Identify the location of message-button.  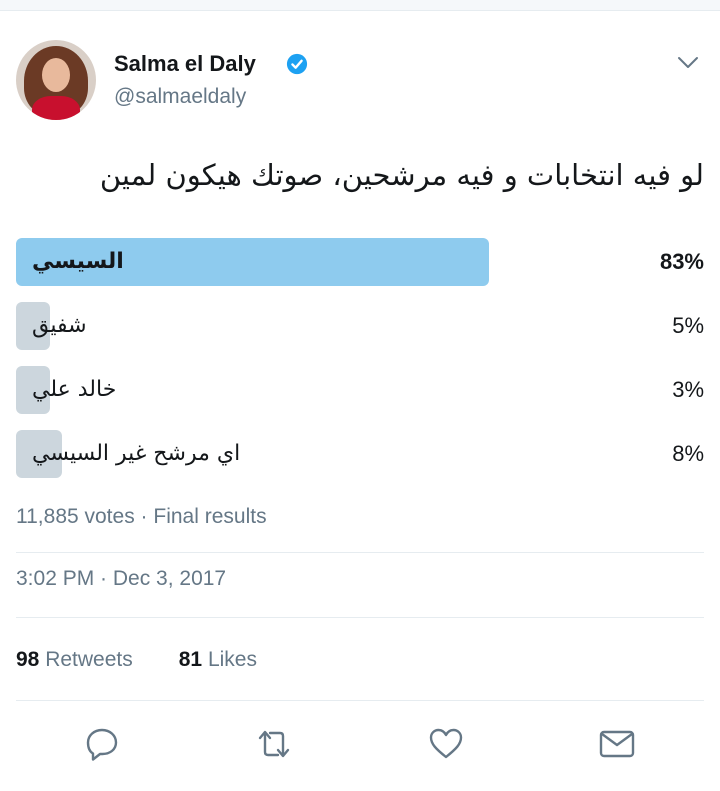
(617, 744).